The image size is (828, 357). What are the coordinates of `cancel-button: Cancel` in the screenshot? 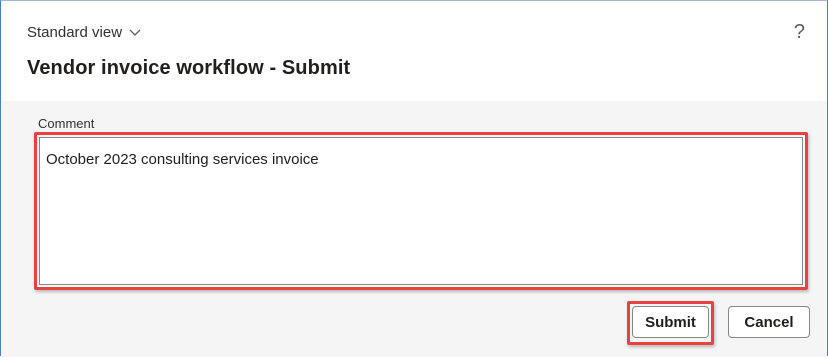 It's located at (769, 322).